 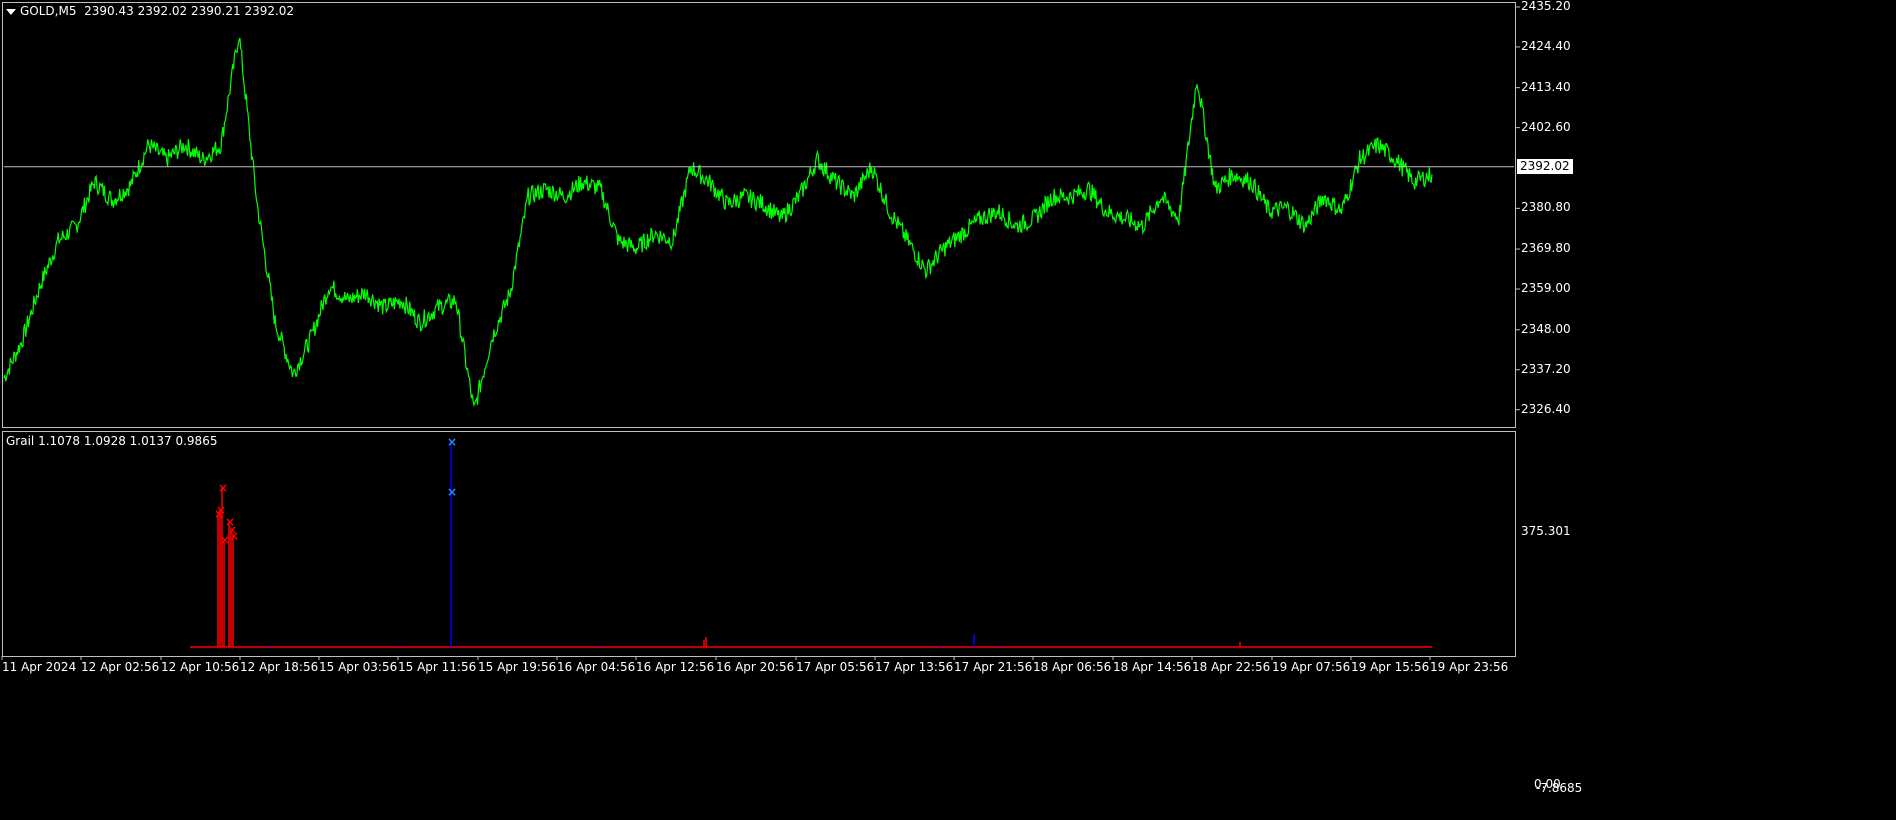 I want to click on x-axis-label: 16 Apr 12:56, so click(x=675, y=667).